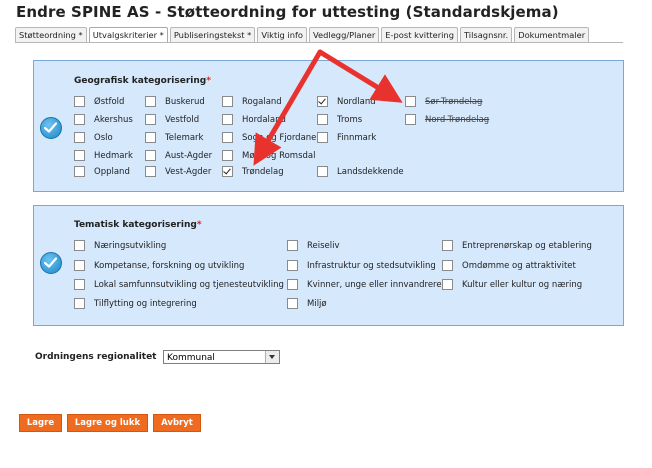 This screenshot has height=468, width=652. What do you see at coordinates (99, 101) in the screenshot?
I see `checkbox-ostfold: Østfold` at bounding box center [99, 101].